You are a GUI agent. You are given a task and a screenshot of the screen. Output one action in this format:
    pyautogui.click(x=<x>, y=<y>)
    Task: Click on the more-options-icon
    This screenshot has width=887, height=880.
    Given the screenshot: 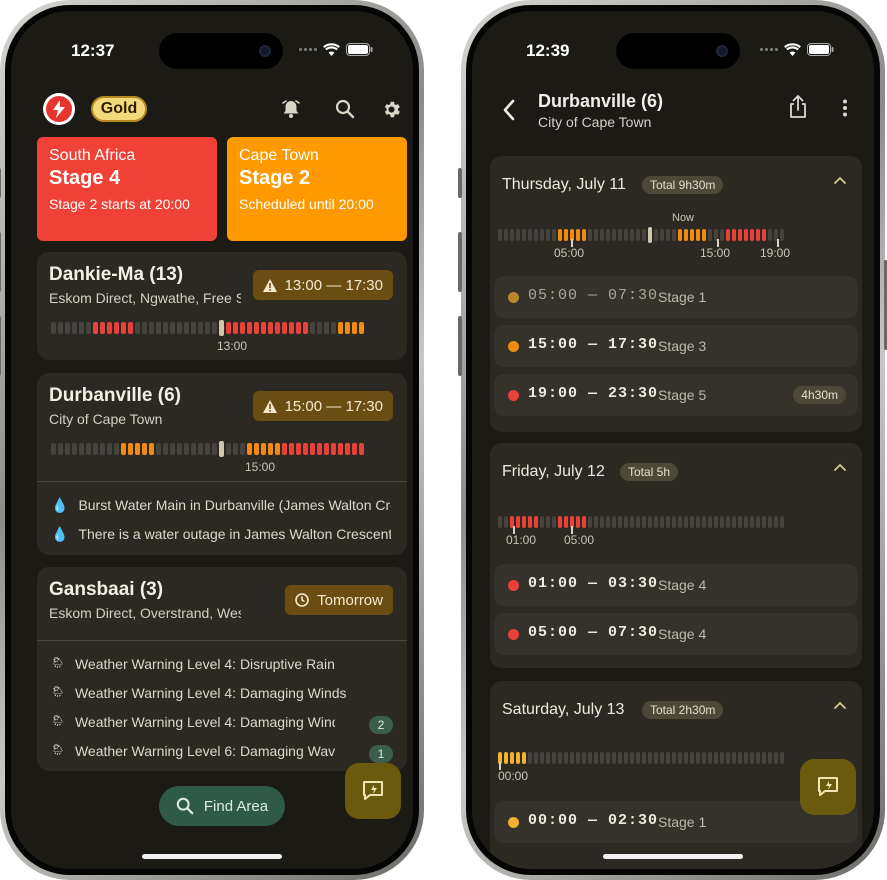 What is the action you would take?
    pyautogui.click(x=845, y=108)
    